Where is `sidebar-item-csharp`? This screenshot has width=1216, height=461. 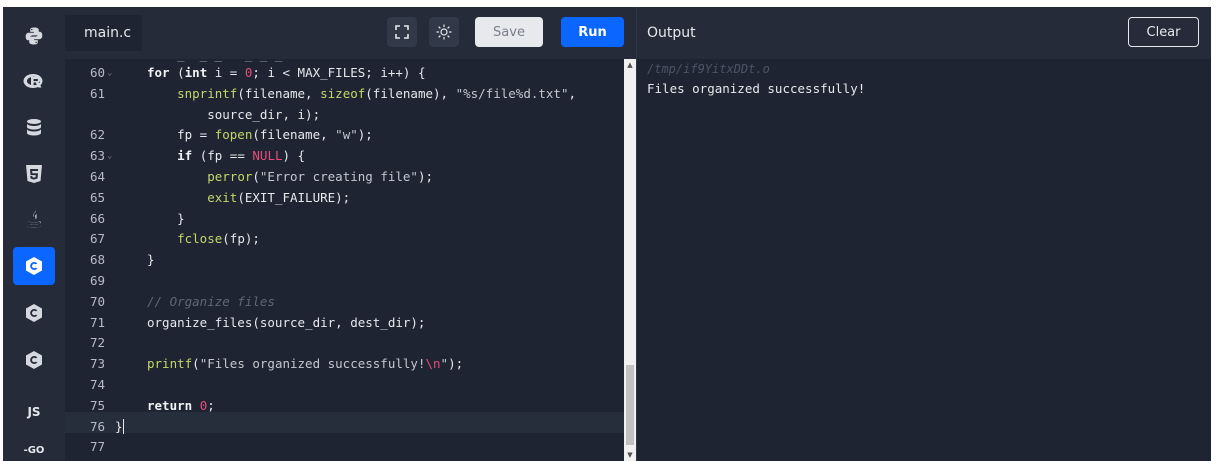 sidebar-item-csharp is located at coordinates (34, 360).